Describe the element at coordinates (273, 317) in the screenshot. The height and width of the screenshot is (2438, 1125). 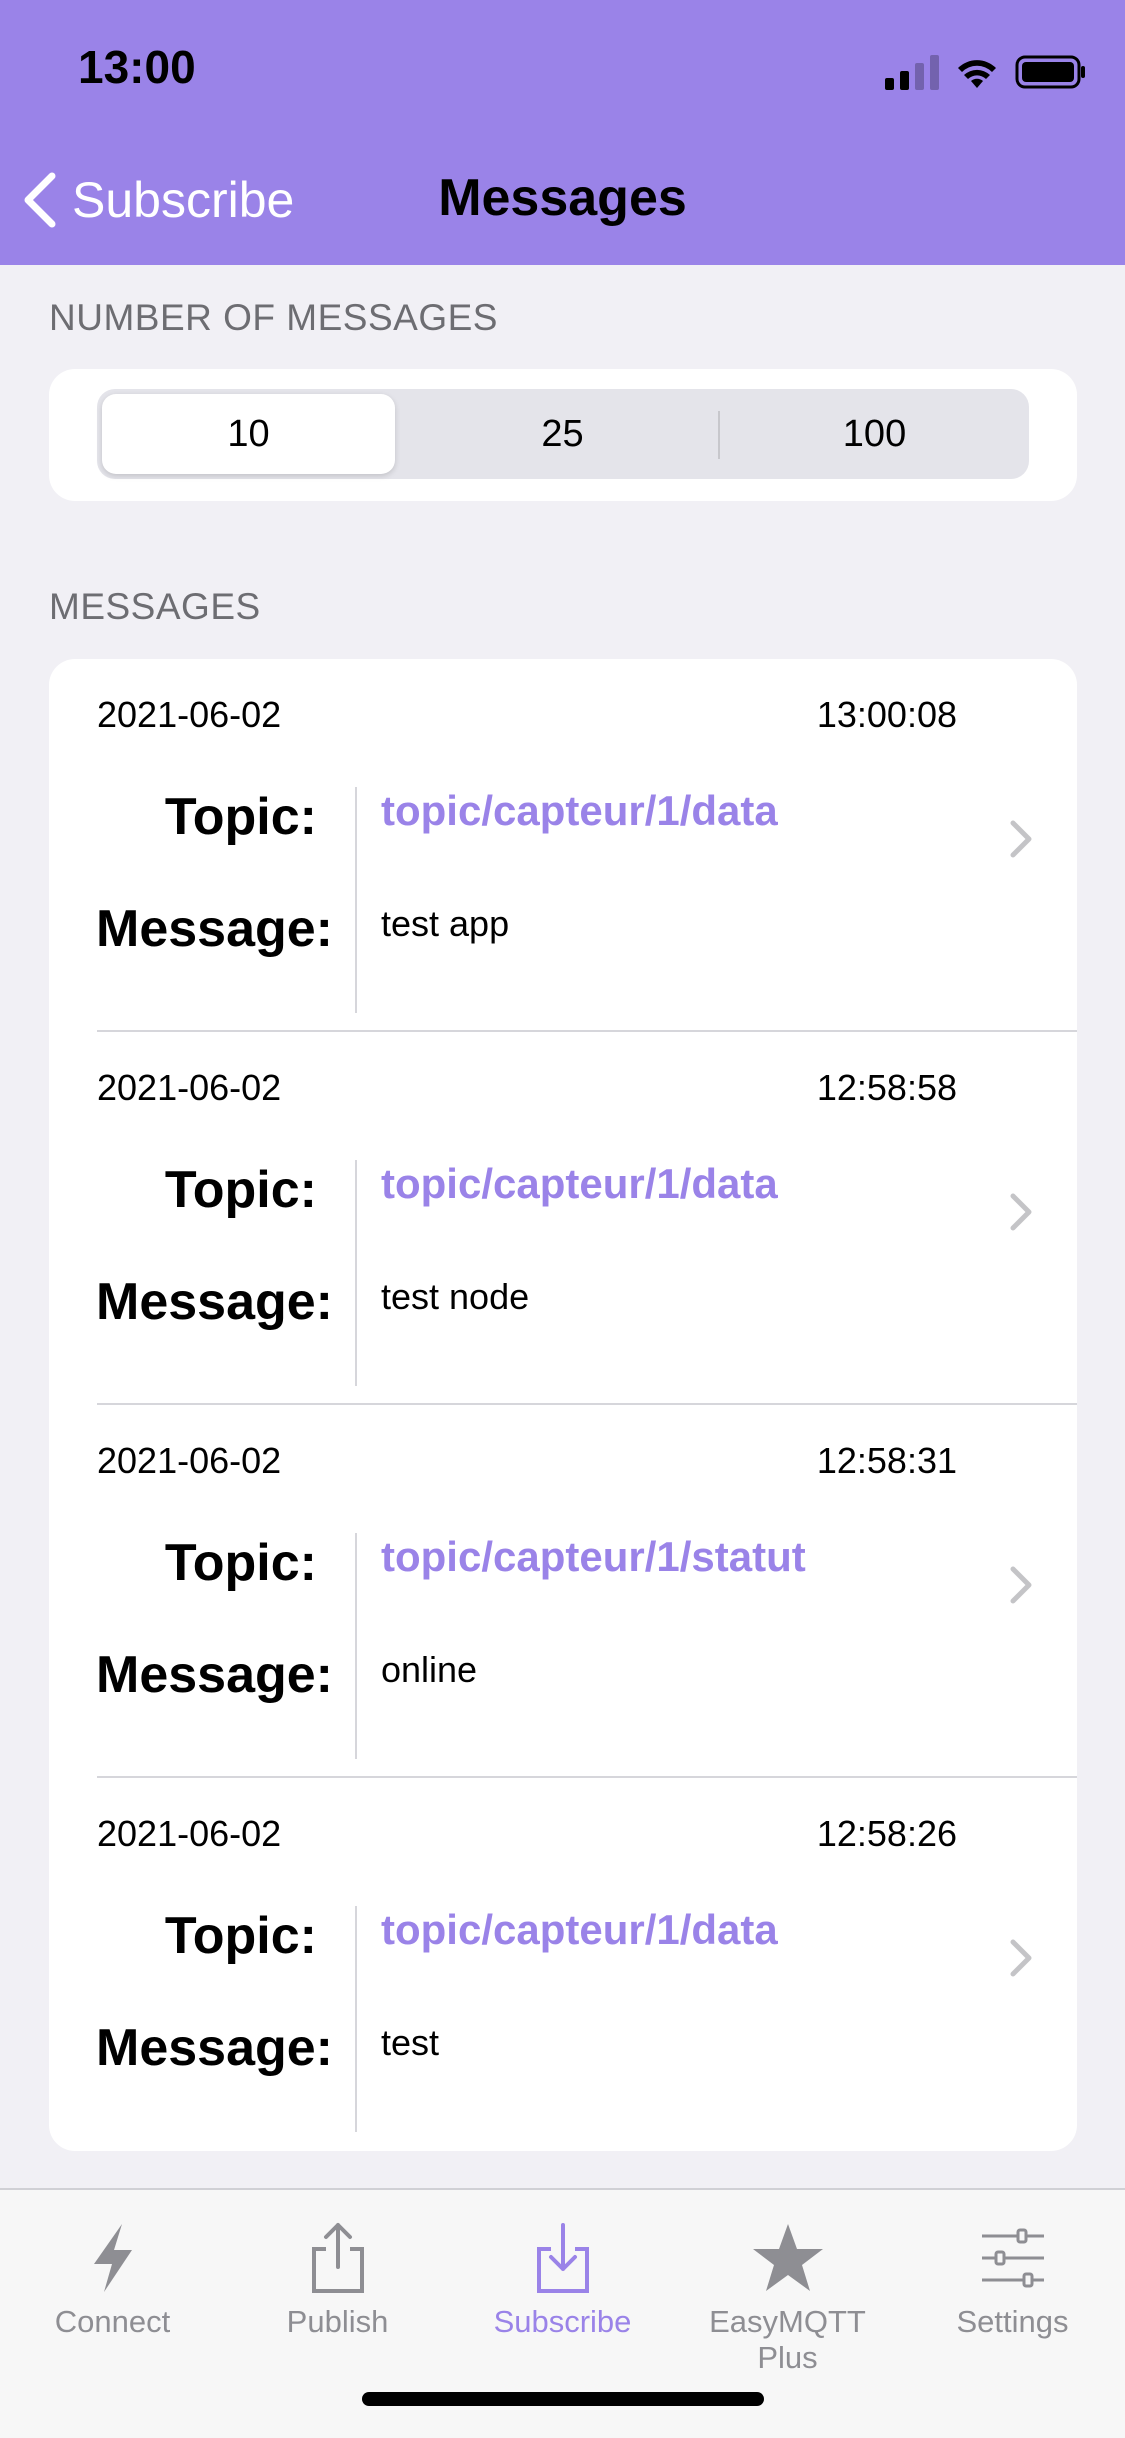
I see `number-of-messages-label: NUMBER OF MESSAGES` at that location.